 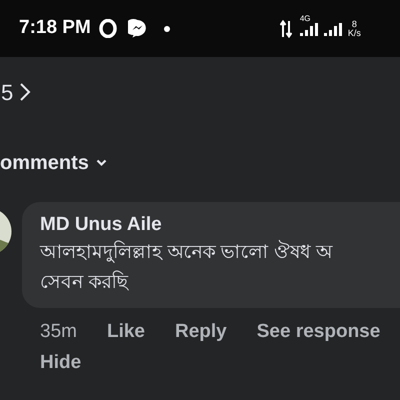 I want to click on hide-link: Hide, so click(x=61, y=362).